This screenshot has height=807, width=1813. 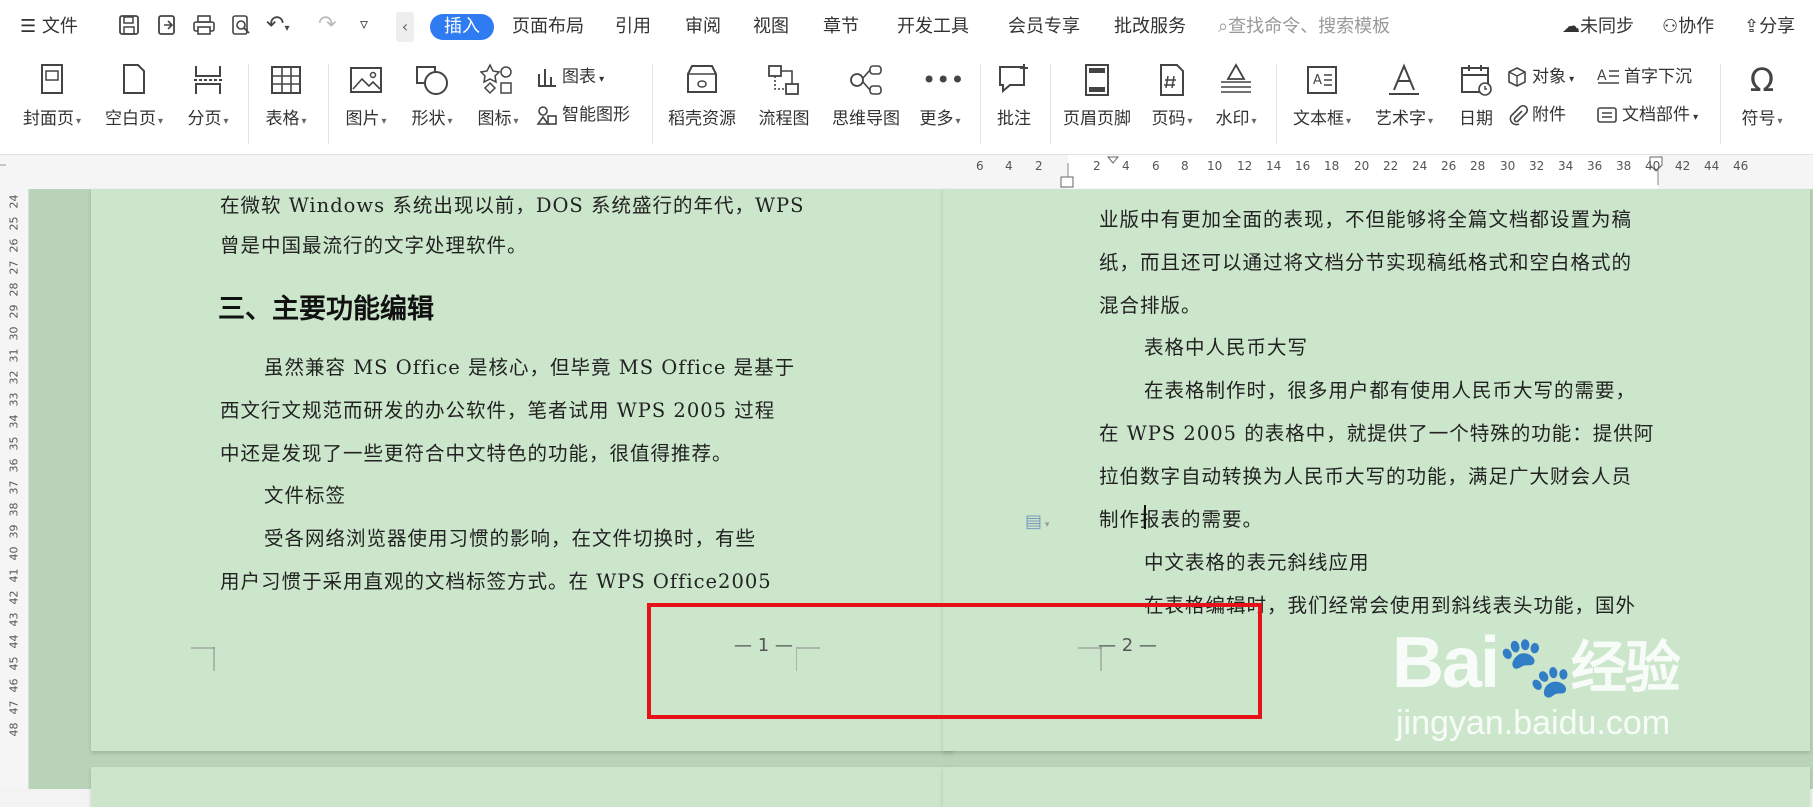 I want to click on docer-resources-button: 稻壳资源, so click(x=702, y=101).